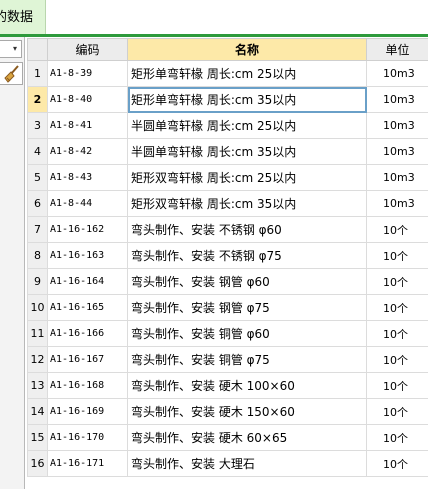  What do you see at coordinates (37, 203) in the screenshot?
I see `row-index: 6` at bounding box center [37, 203].